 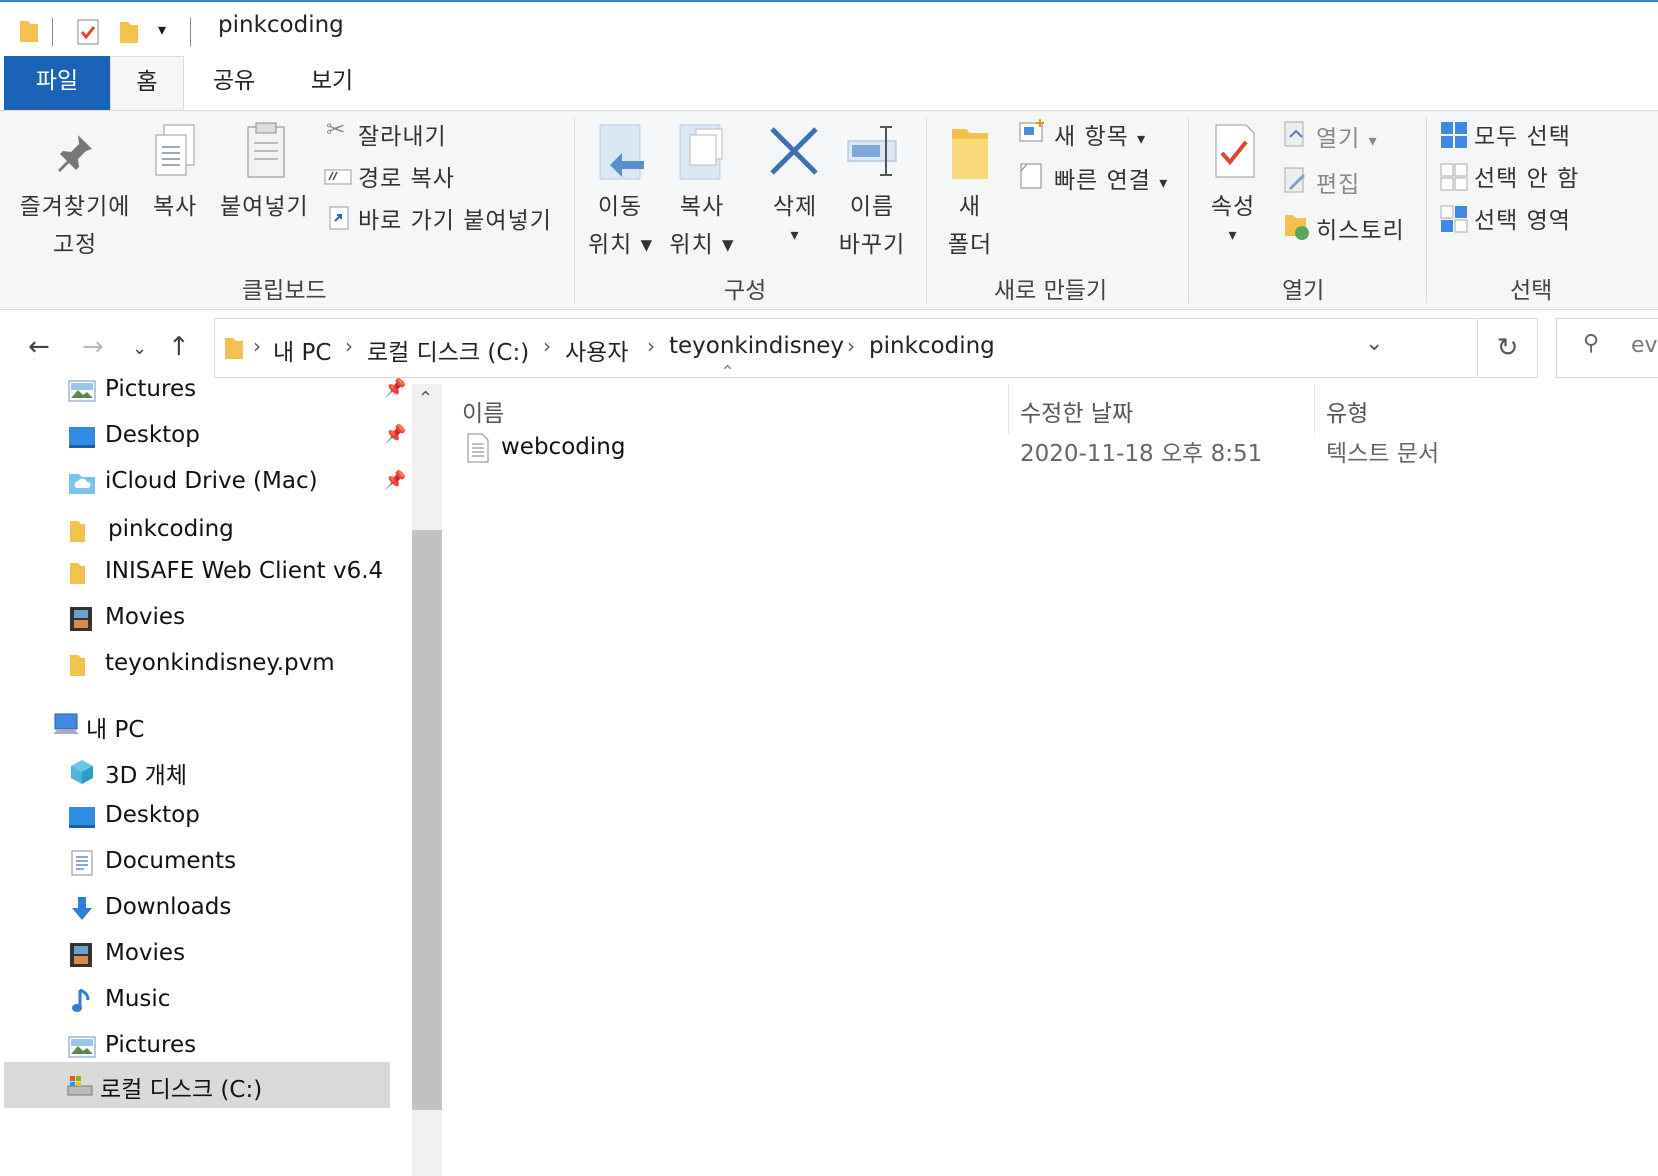 I want to click on nav-label: teyonkindisney.pvm, so click(x=220, y=663).